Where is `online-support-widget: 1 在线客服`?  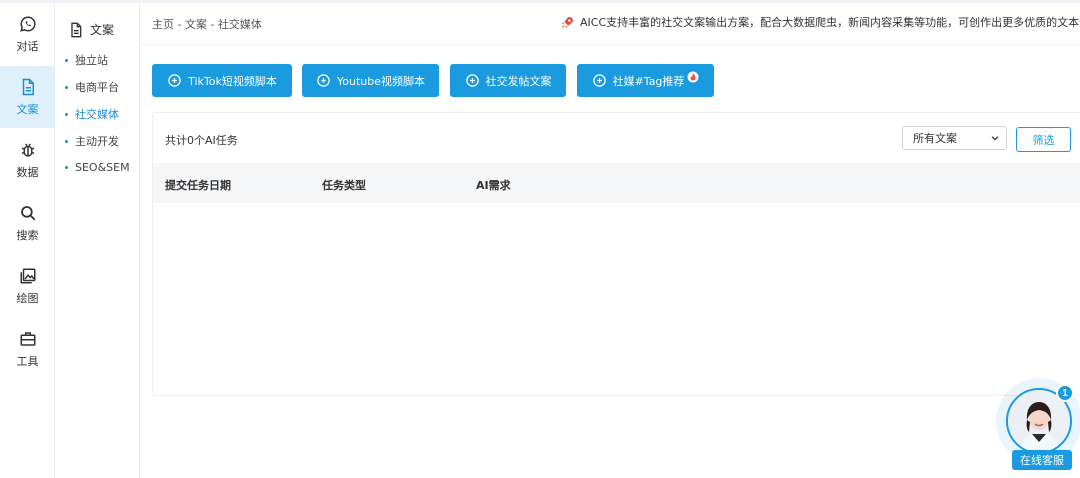
online-support-widget: 1 在线客服 is located at coordinates (1038, 425).